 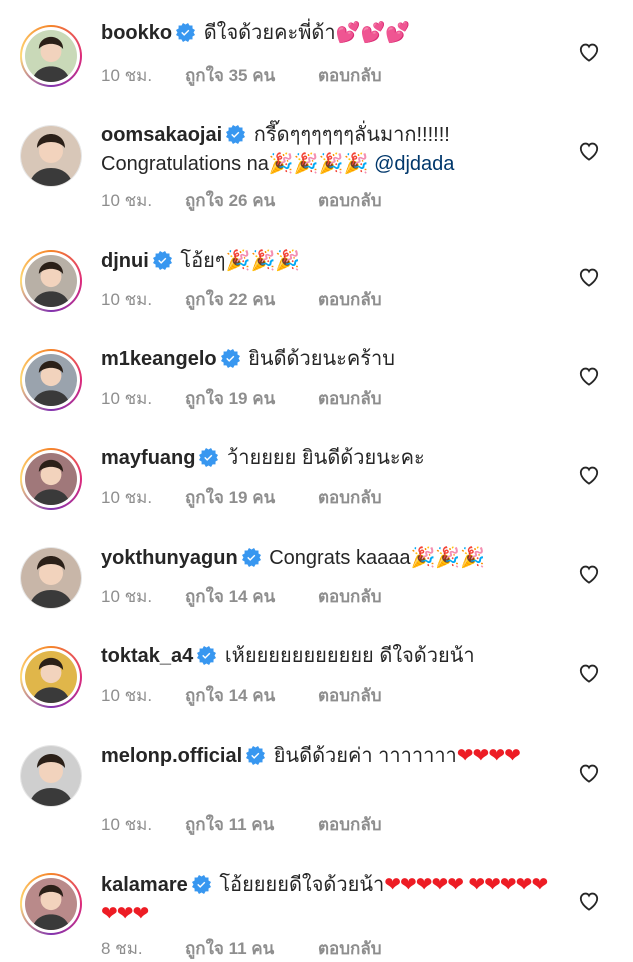 I want to click on emoji-group: 💕💕💕, so click(x=373, y=32).